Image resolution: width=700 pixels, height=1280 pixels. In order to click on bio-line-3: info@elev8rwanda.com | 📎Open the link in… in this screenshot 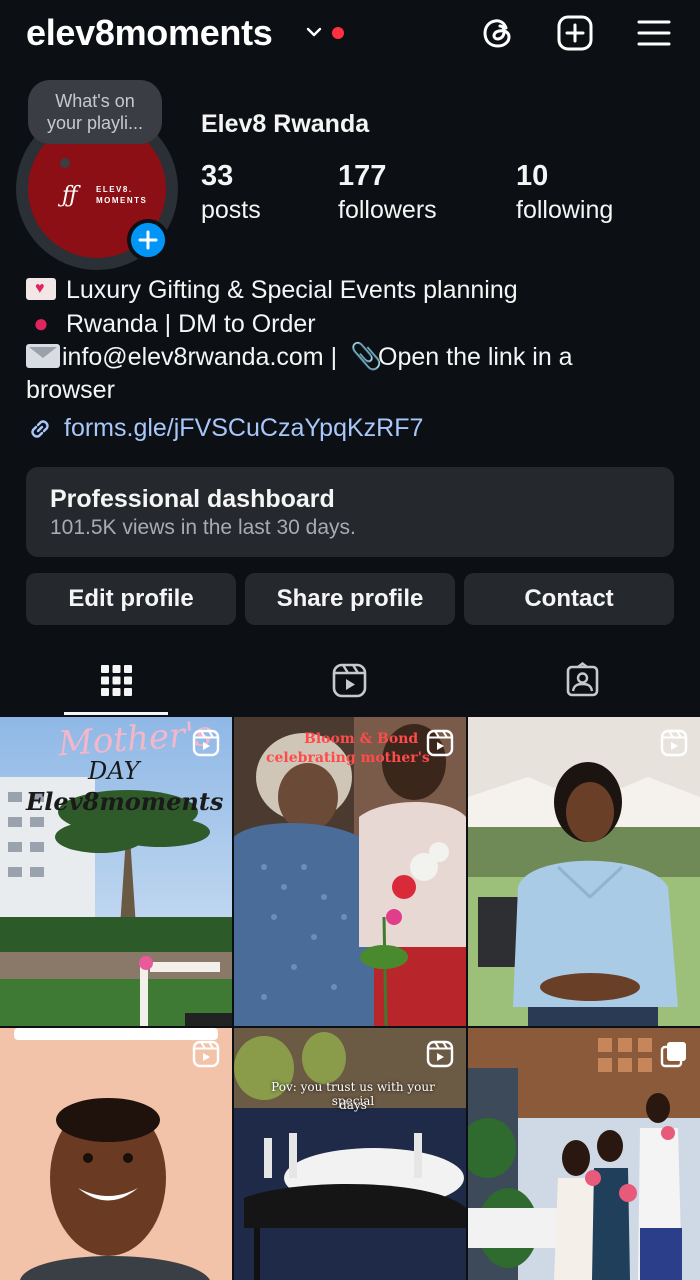, I will do `click(351, 357)`.